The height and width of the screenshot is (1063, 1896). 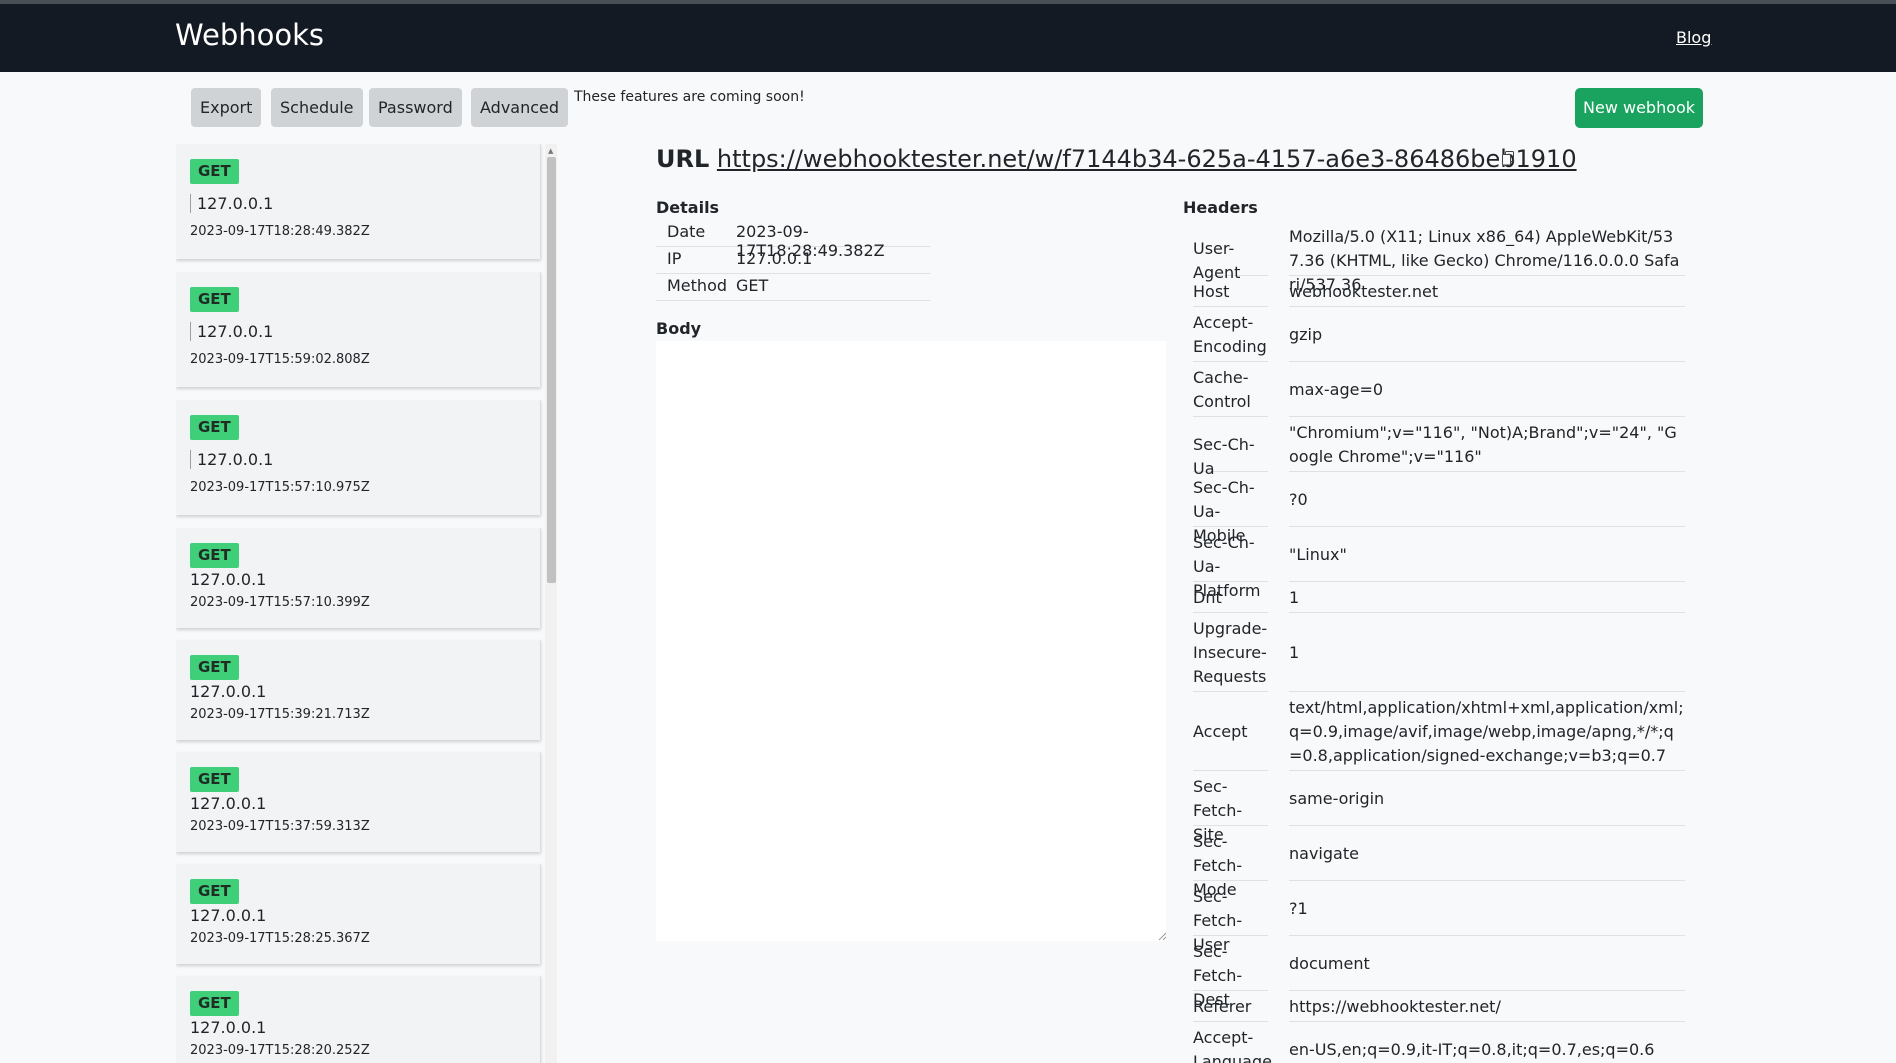 What do you see at coordinates (689, 97) in the screenshot?
I see `coming-soon-note: These features are coming soon!` at bounding box center [689, 97].